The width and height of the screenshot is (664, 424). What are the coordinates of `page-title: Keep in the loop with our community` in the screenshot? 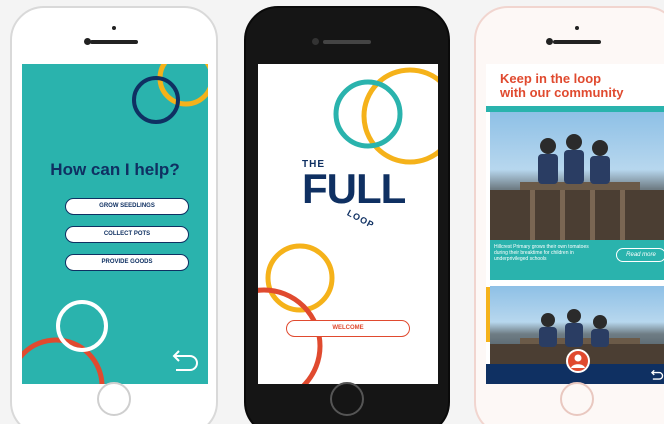 It's located at (562, 86).